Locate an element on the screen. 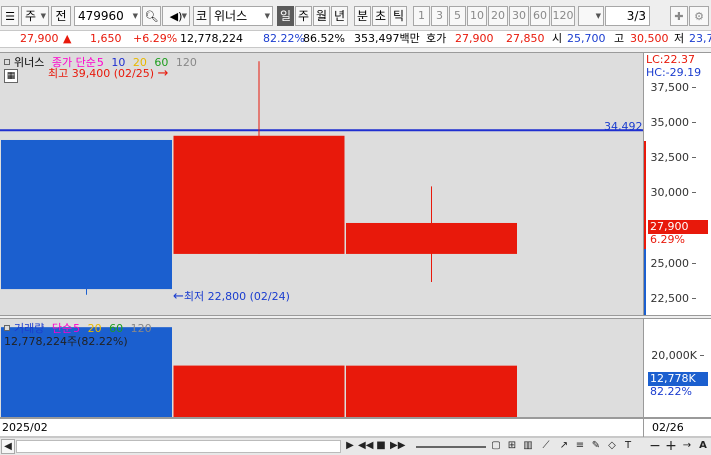 This screenshot has height=455, width=711. legend-stock-name: 위너스 is located at coordinates (29, 62).